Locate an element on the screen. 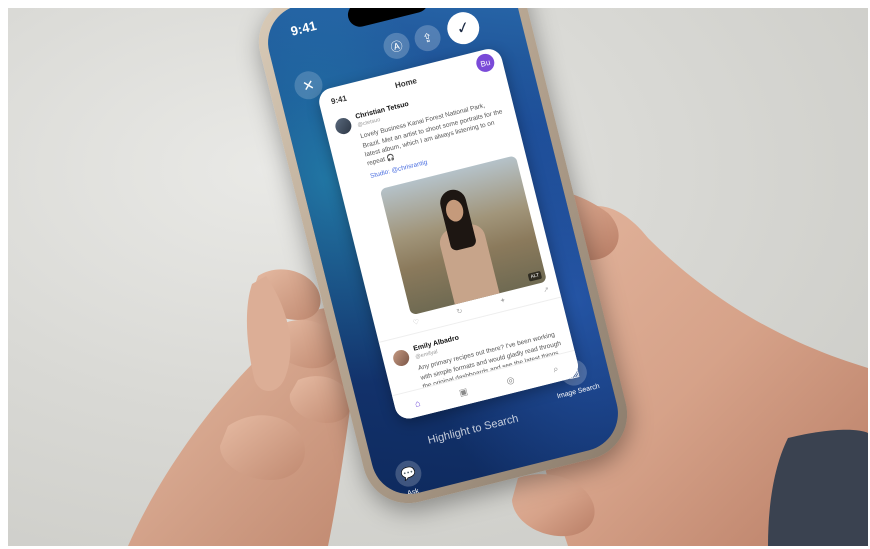  avatar: Bu is located at coordinates (485, 62).